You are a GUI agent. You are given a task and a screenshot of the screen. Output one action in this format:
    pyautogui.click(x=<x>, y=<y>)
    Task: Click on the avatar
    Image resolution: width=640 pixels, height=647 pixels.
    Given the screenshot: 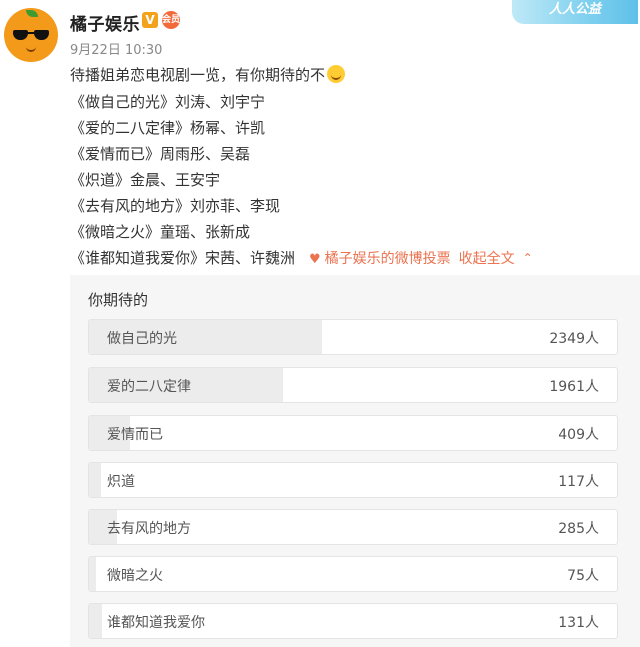 What is the action you would take?
    pyautogui.click(x=31, y=35)
    